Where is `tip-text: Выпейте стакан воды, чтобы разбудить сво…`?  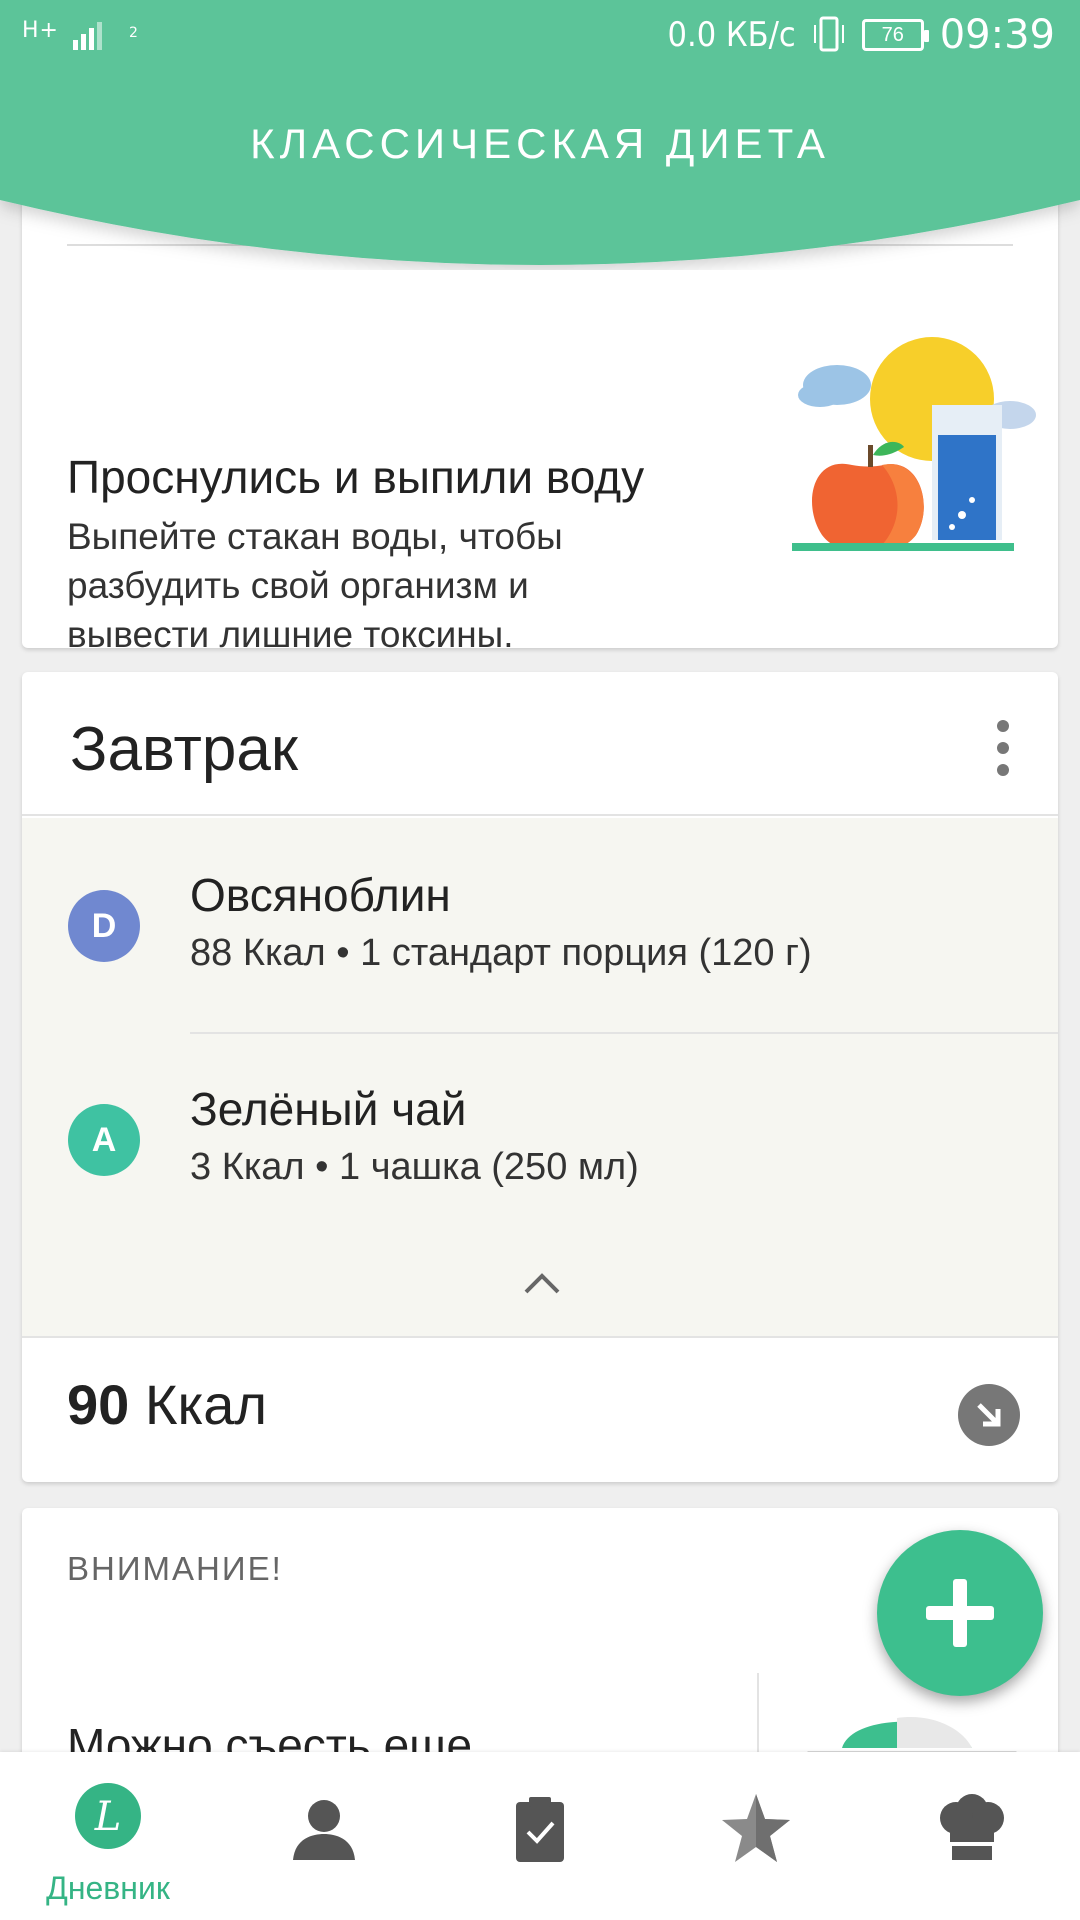
tip-text: Выпейте стакан воды, чтобы разбудить сво… is located at coordinates (315, 582).